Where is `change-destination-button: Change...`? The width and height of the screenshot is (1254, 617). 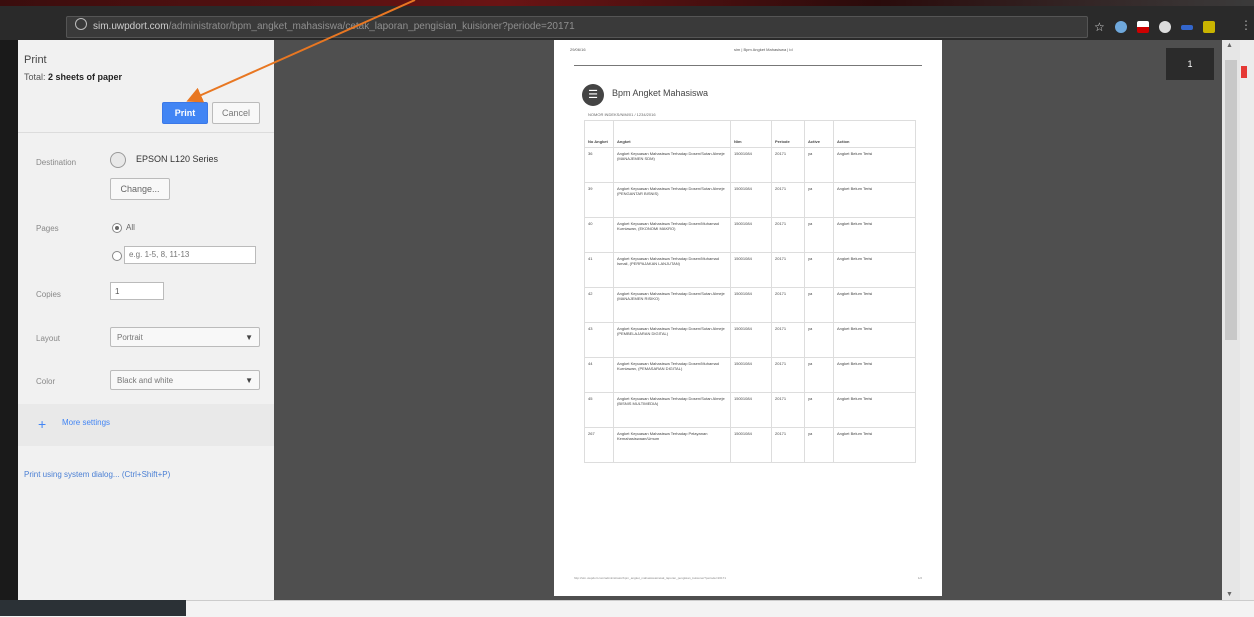 change-destination-button: Change... is located at coordinates (140, 189).